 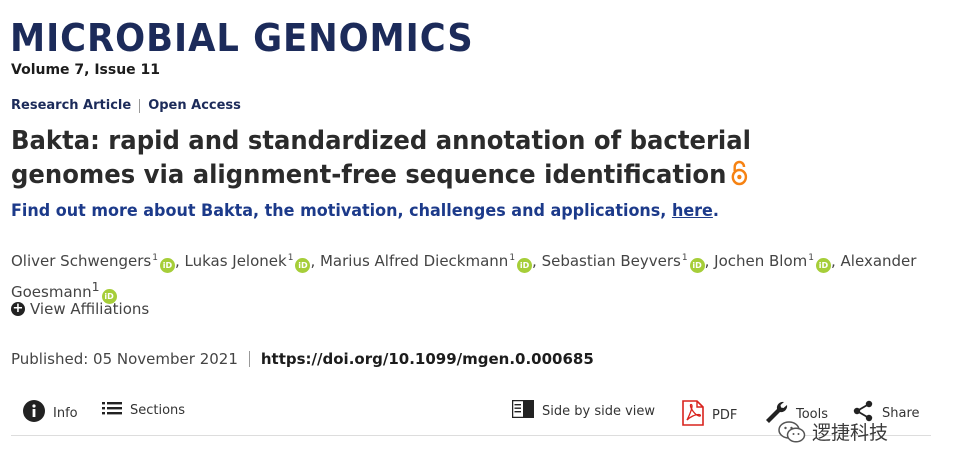 What do you see at coordinates (611, 261) in the screenshot?
I see `author-name: Sebastian Beyvers` at bounding box center [611, 261].